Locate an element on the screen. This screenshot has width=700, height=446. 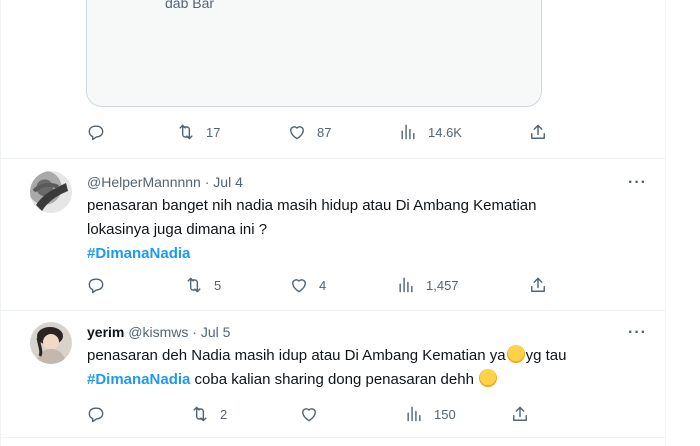
retweet-count: 5 is located at coordinates (218, 285).